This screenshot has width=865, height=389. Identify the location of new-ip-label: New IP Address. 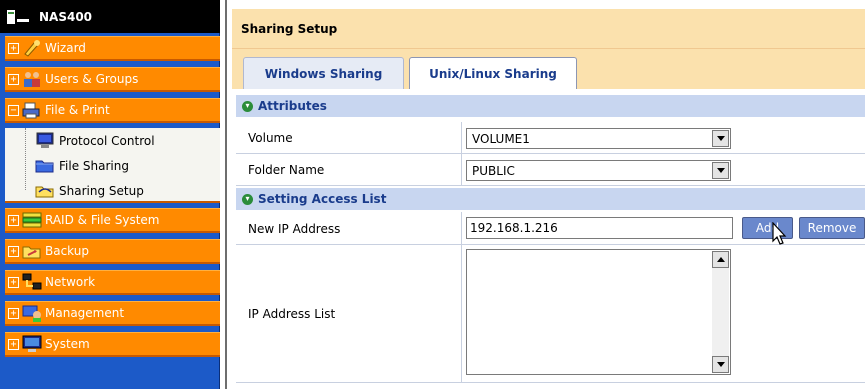
(294, 228).